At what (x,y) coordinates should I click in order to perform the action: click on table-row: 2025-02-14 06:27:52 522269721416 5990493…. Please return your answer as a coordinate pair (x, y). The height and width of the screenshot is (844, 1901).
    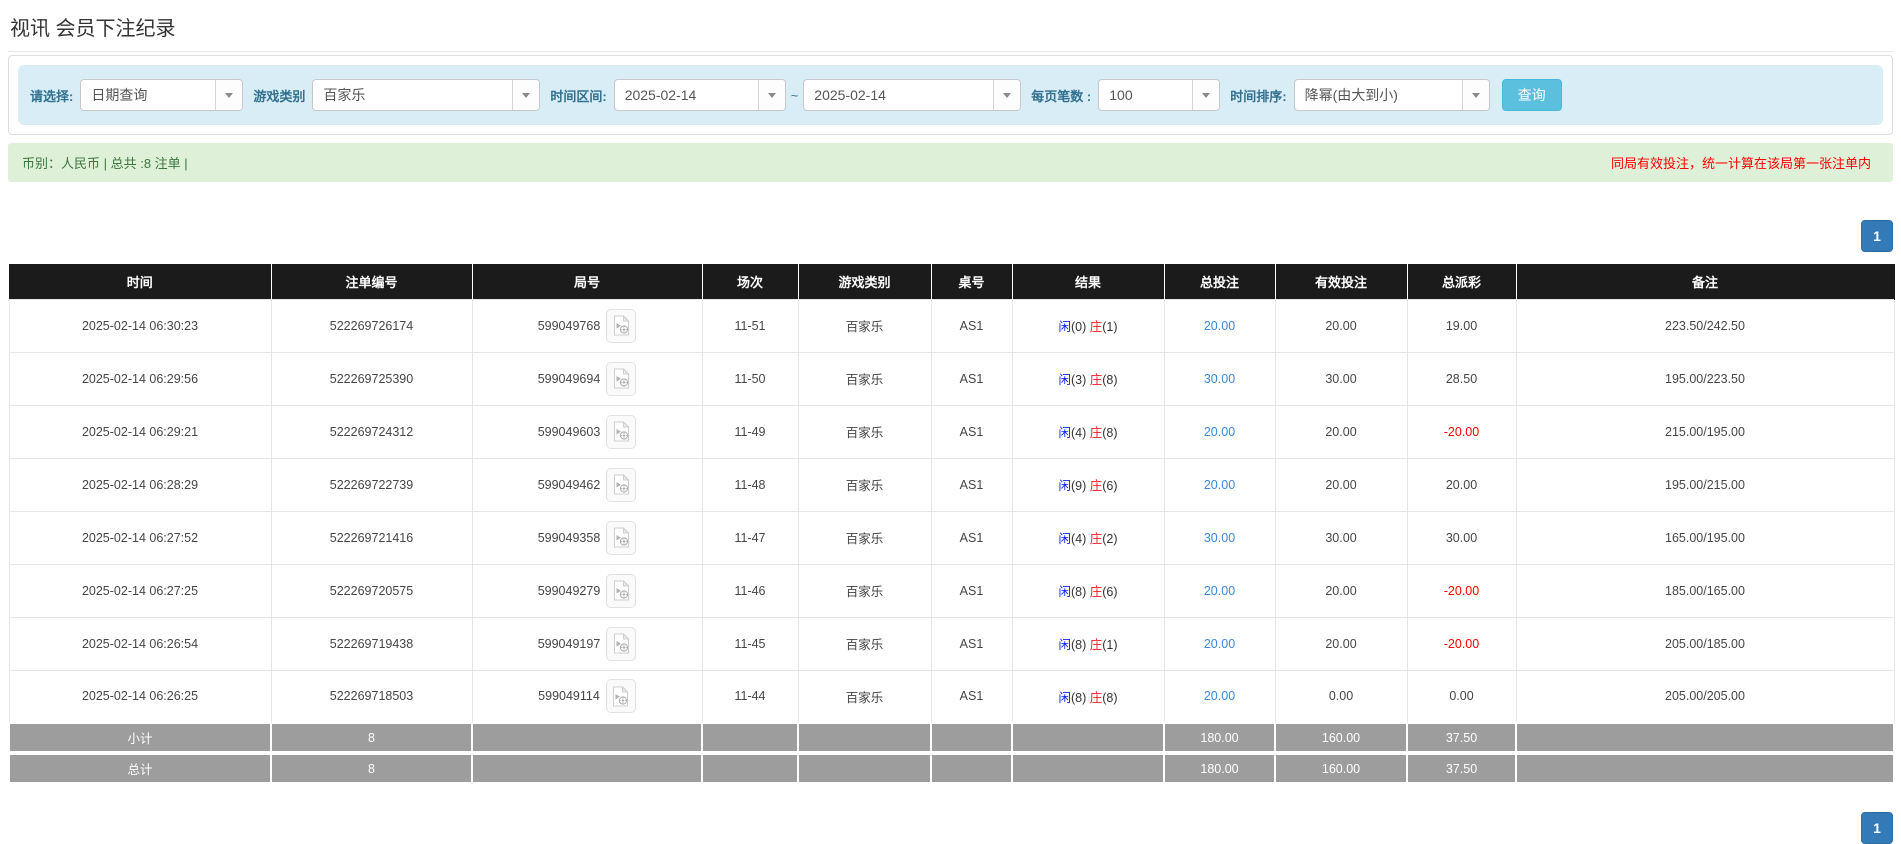
    Looking at the image, I should click on (951, 537).